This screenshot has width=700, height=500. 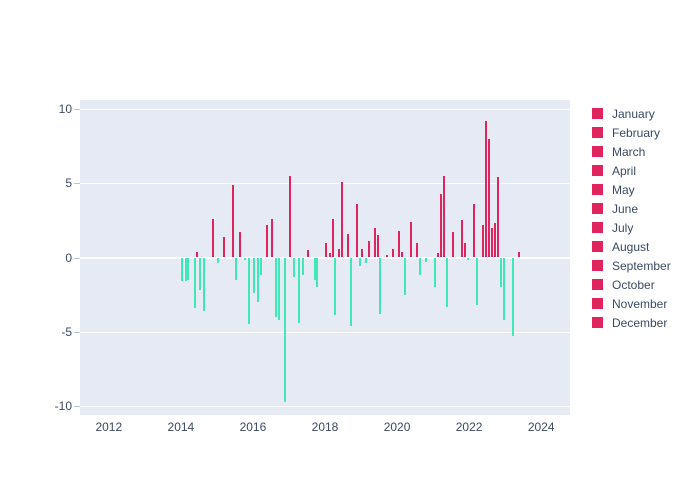 I want to click on legend-item-label: December, so click(x=640, y=322).